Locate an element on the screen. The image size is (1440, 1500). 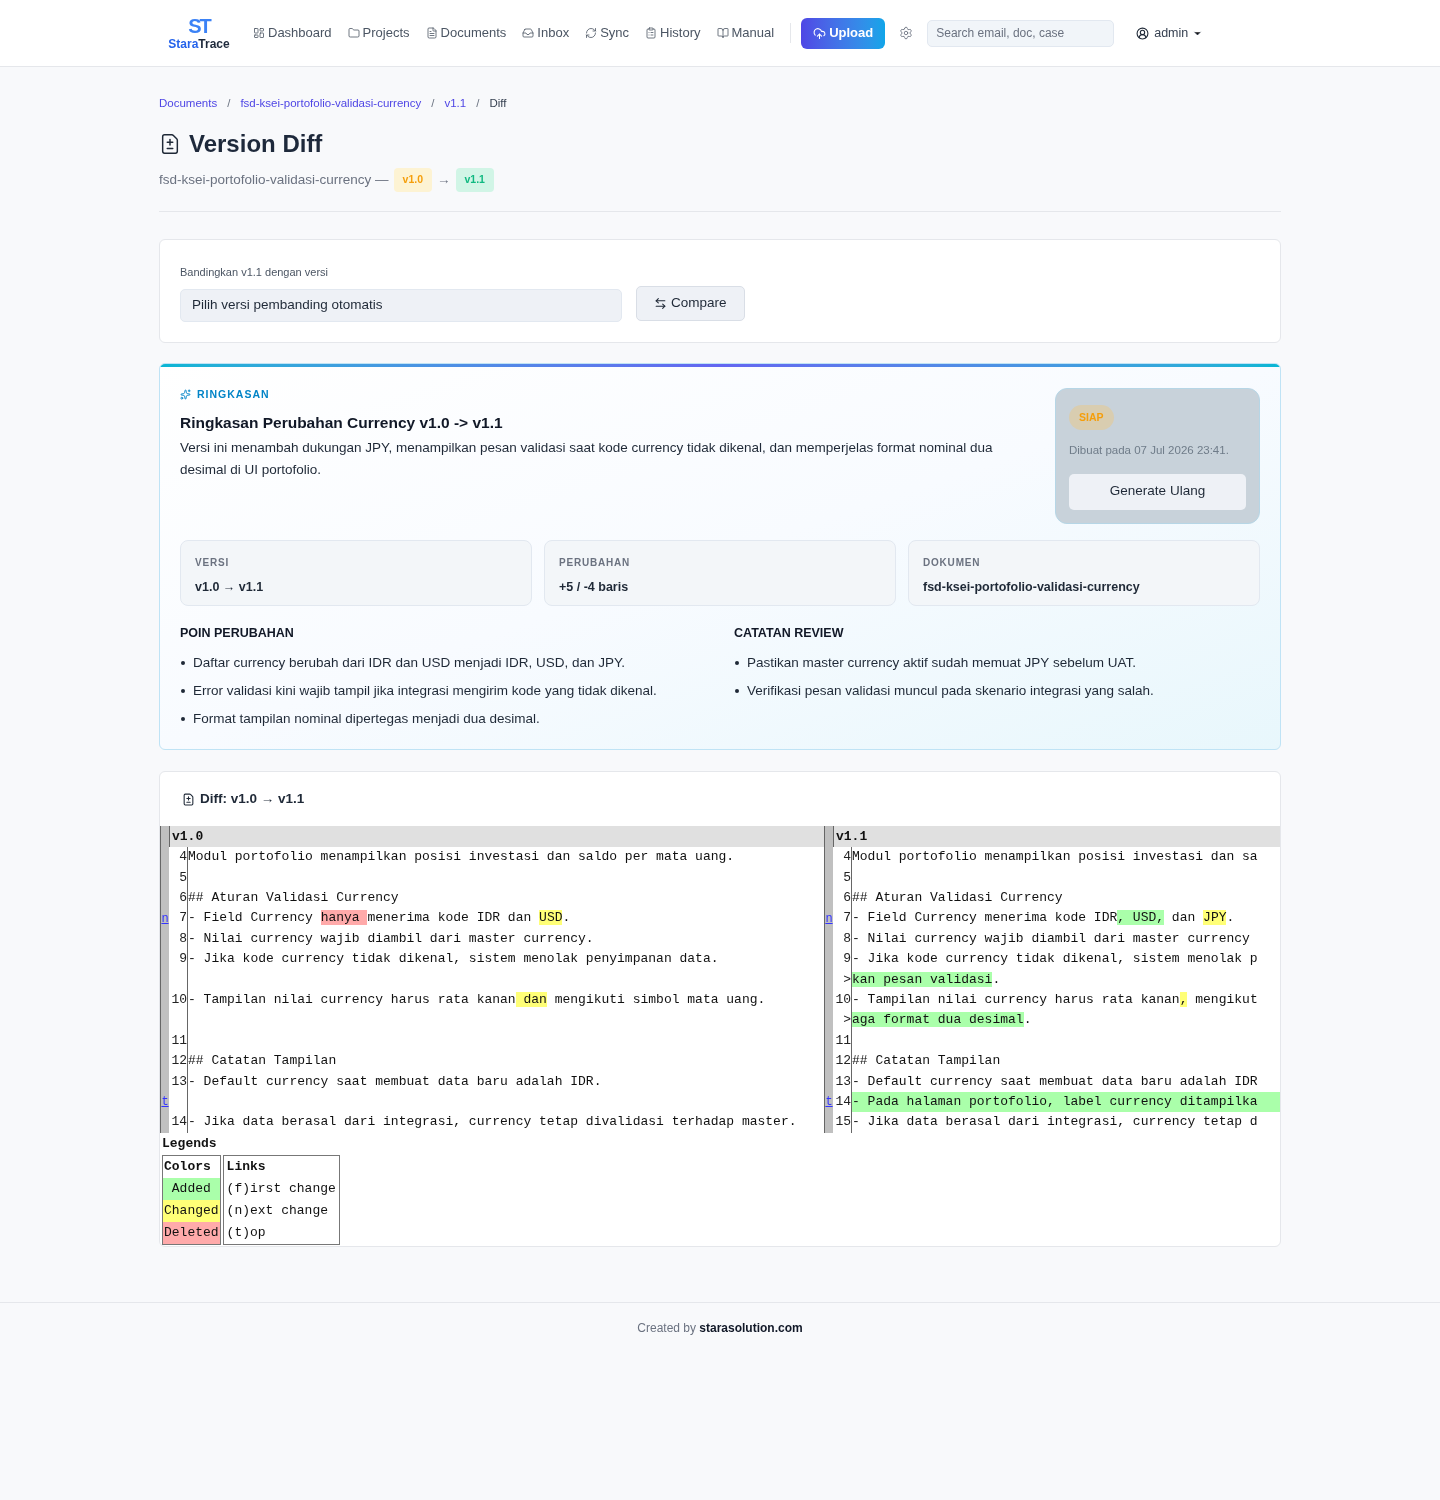
diff-line: - Field Currency menerima kode IDR, USD, dan JPY. is located at coordinates (1043, 918).